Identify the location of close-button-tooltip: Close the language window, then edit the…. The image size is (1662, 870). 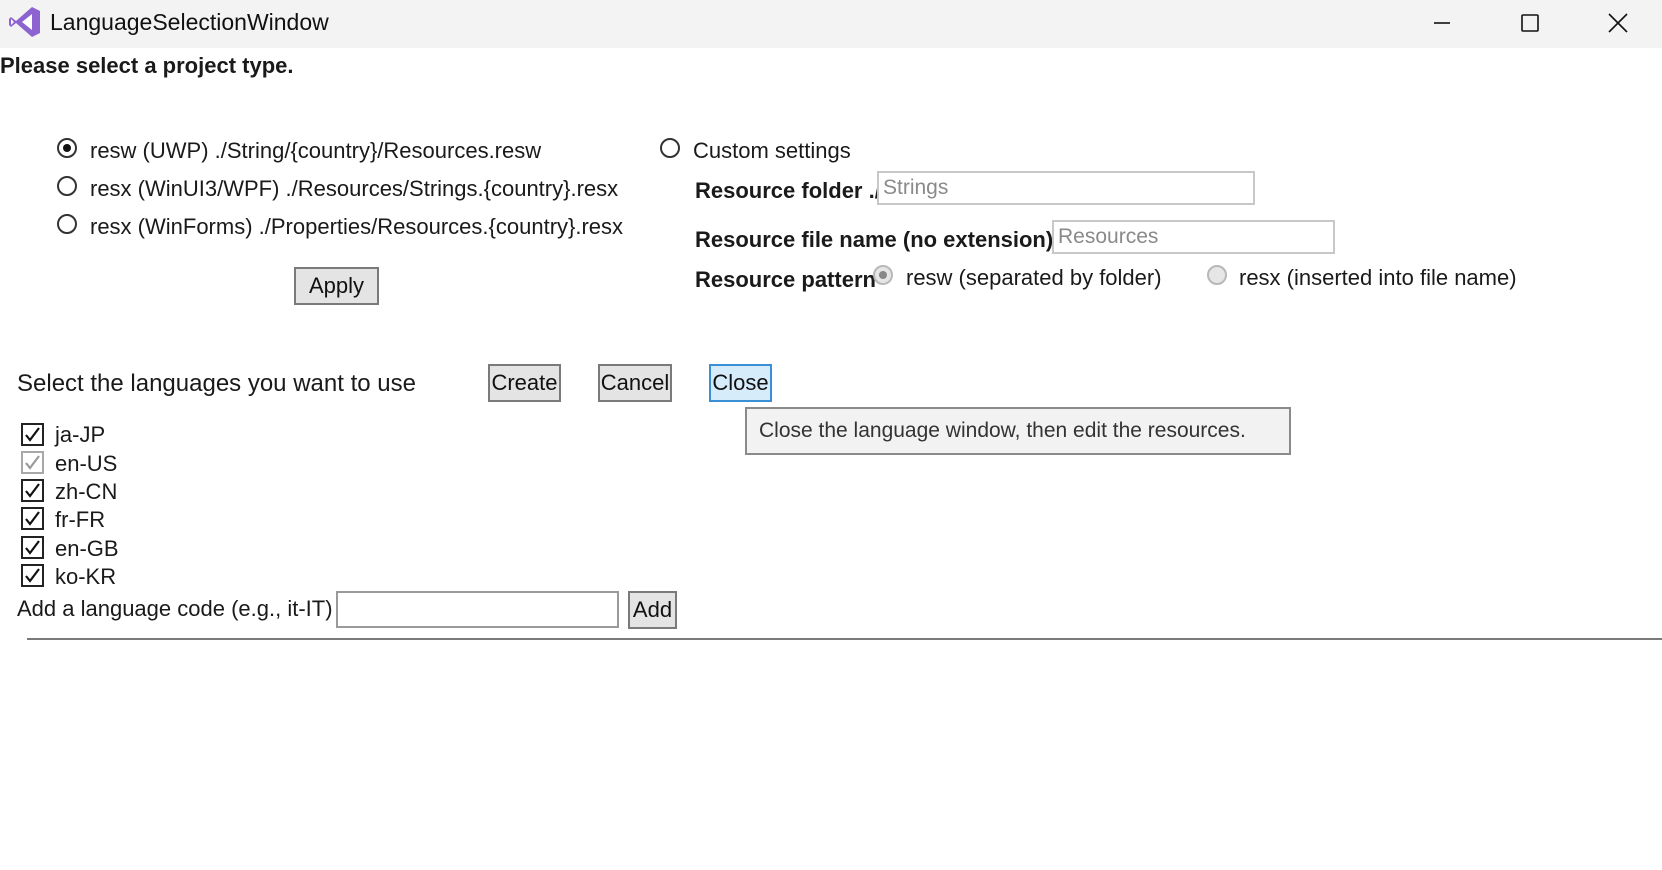
(1018, 431).